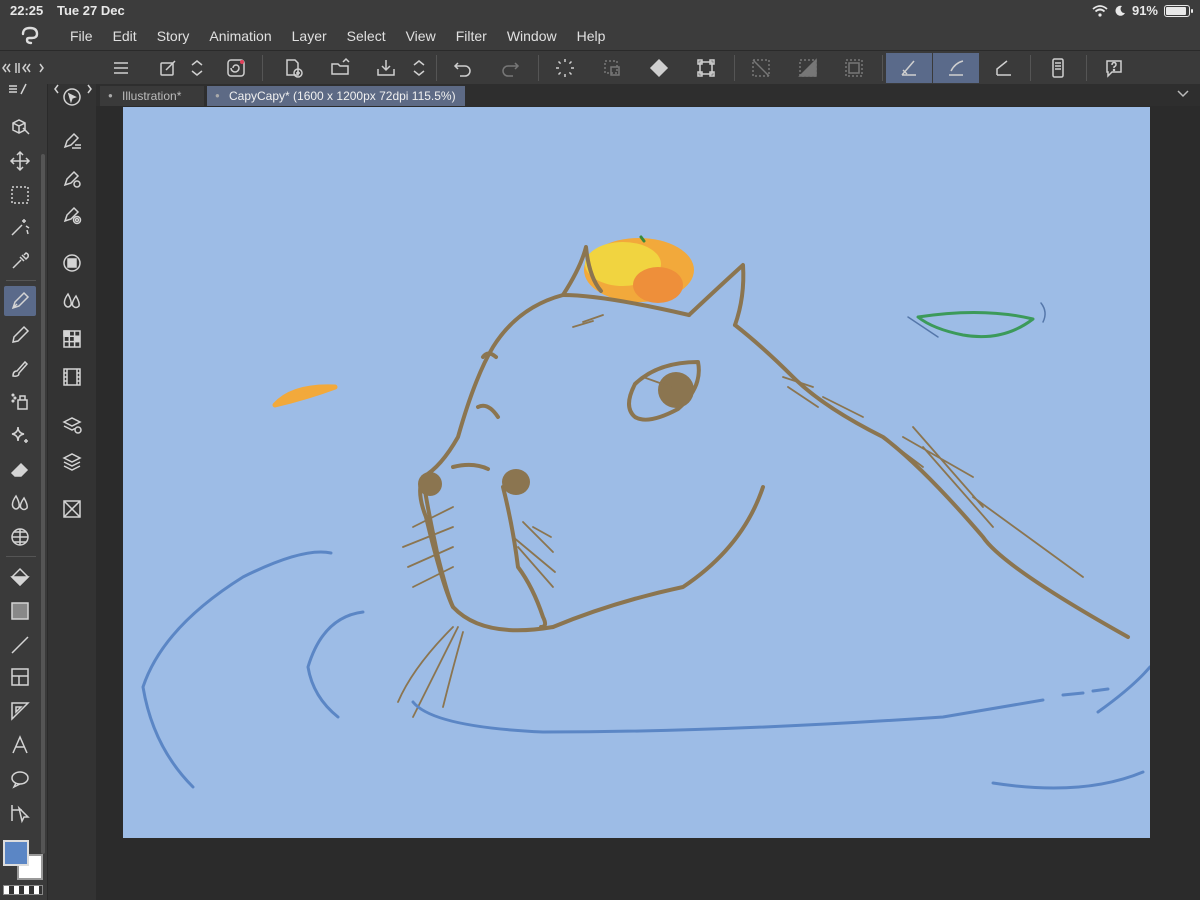 The height and width of the screenshot is (900, 1200). Describe the element at coordinates (421, 36) in the screenshot. I see `menu-view: View` at that location.